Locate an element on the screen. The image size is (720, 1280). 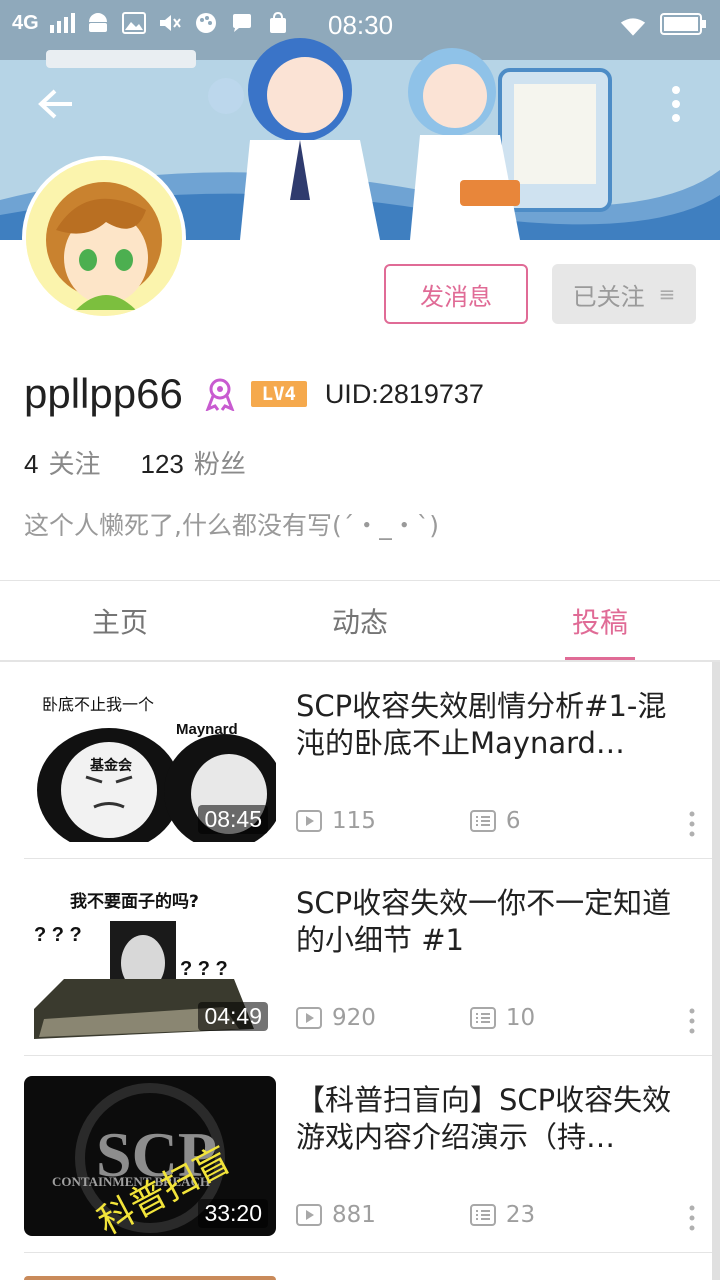
profile-tabs: 主页 动态 投稿 is located at coordinates (360, 621).